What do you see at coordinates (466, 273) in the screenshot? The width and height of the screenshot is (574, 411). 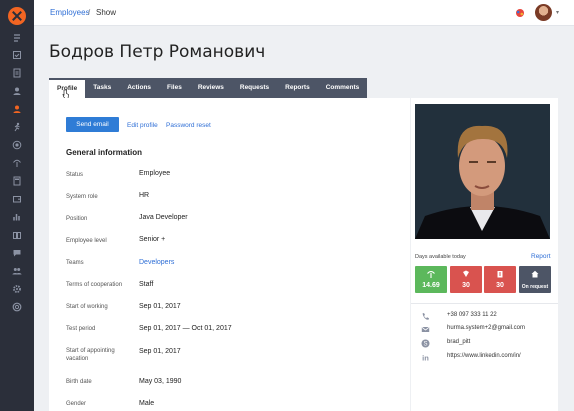 I see `medkit-icon` at bounding box center [466, 273].